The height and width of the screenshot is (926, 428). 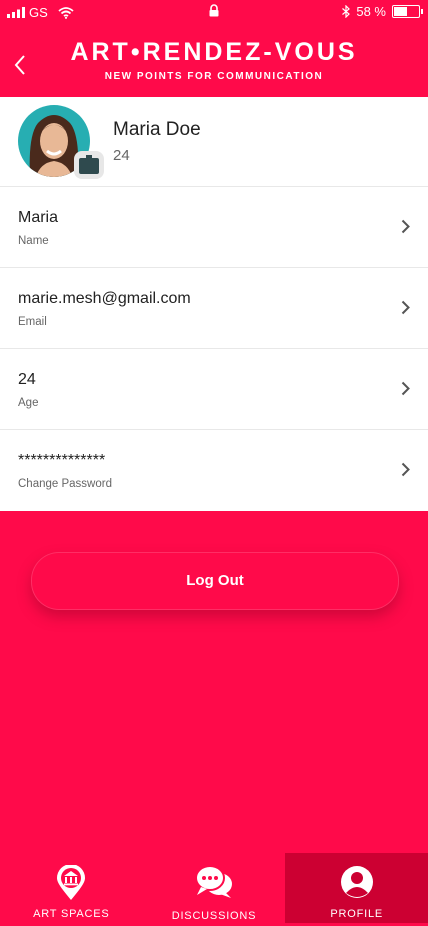 What do you see at coordinates (121, 155) in the screenshot?
I see `profile-age: 24` at bounding box center [121, 155].